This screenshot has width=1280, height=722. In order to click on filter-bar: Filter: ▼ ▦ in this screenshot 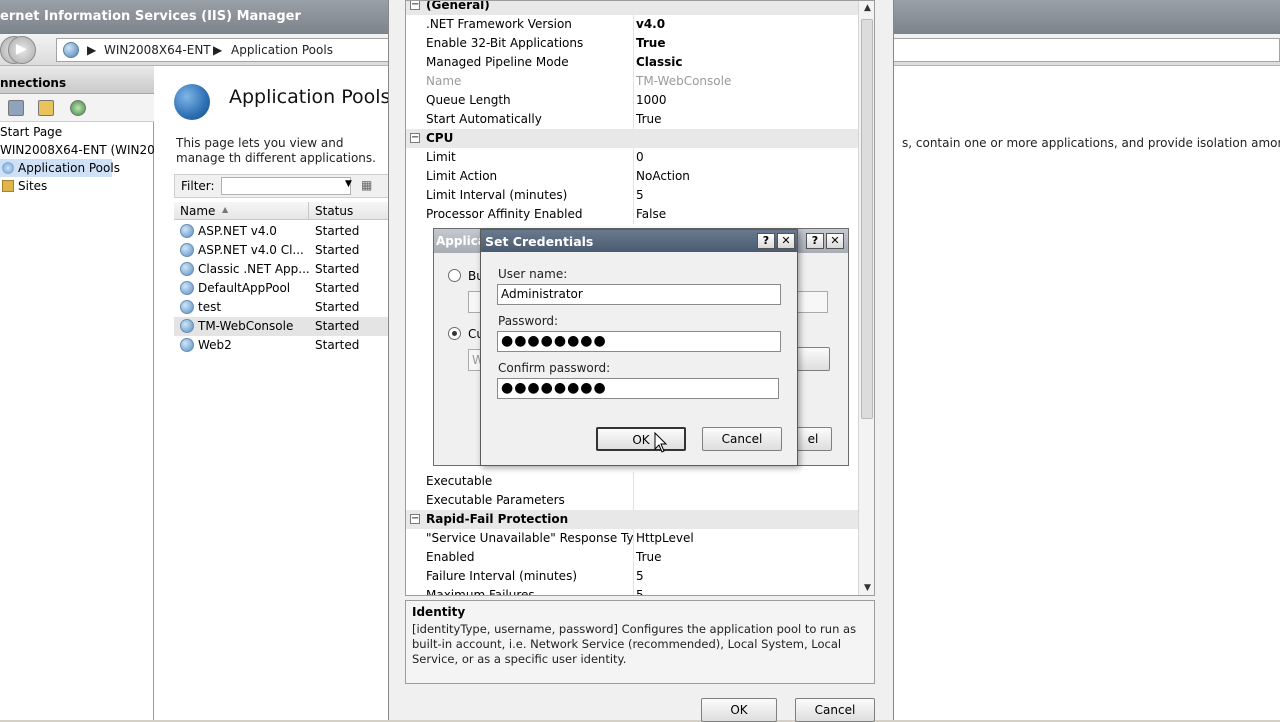, I will do `click(294, 186)`.